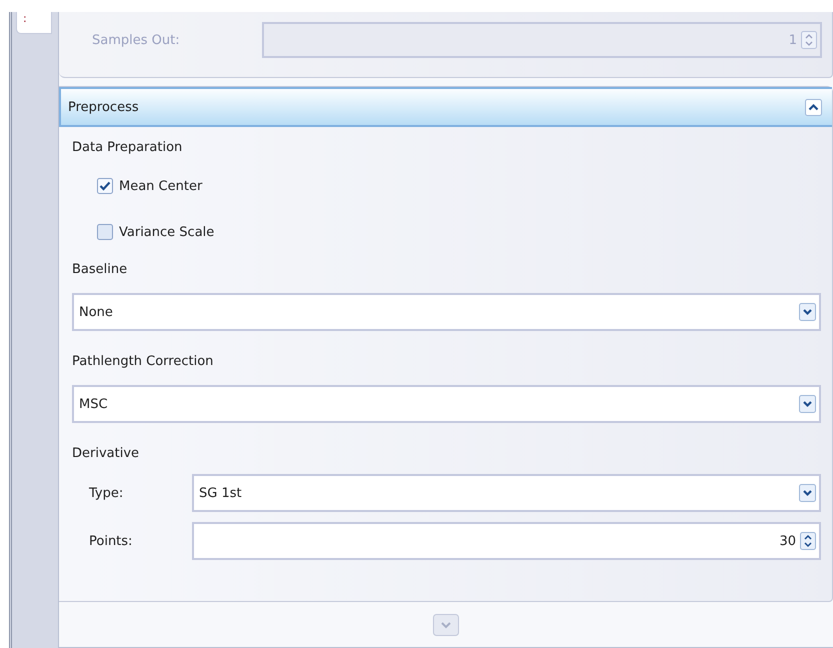 This screenshot has width=833, height=648. Describe the element at coordinates (103, 107) in the screenshot. I see `section-title: Preprocess` at that location.